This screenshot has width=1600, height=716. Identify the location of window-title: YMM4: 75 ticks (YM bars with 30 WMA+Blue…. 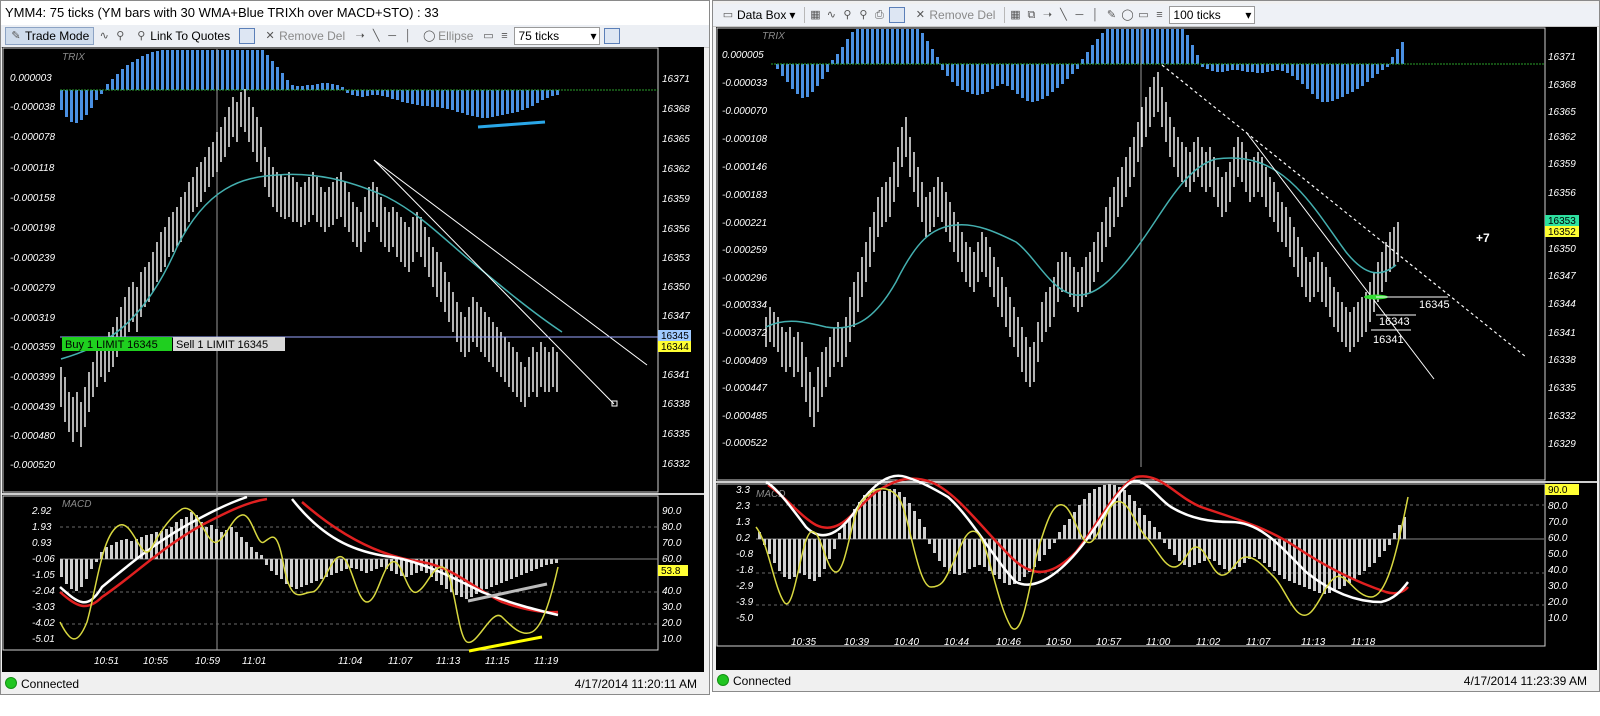
(355, 13).